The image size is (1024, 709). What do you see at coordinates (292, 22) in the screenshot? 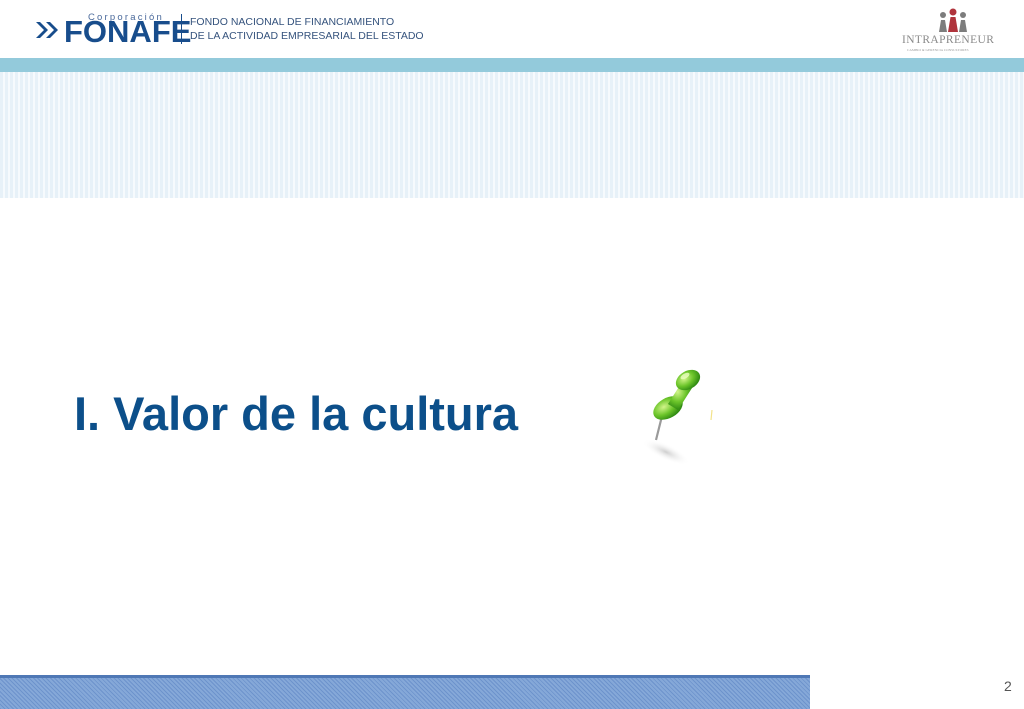
I see `fonafe-name-line1: FONDO NACIONAL DE FINANCIAMIENTO` at bounding box center [292, 22].